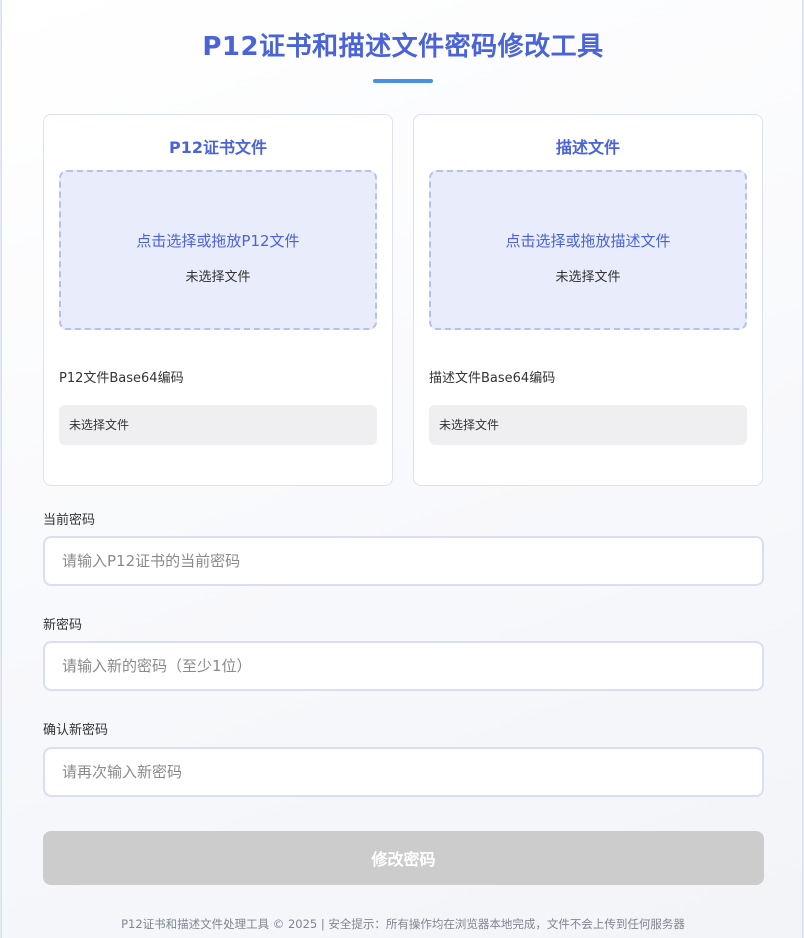  I want to click on profile-base64-label: 描述文件Base64编码, so click(492, 378).